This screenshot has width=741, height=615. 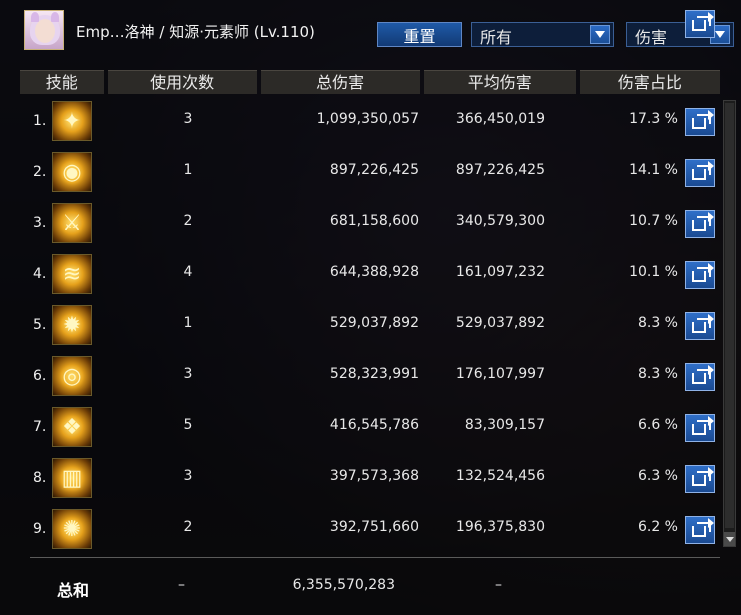 I want to click on column-uses: 使用次数, so click(x=182, y=82).